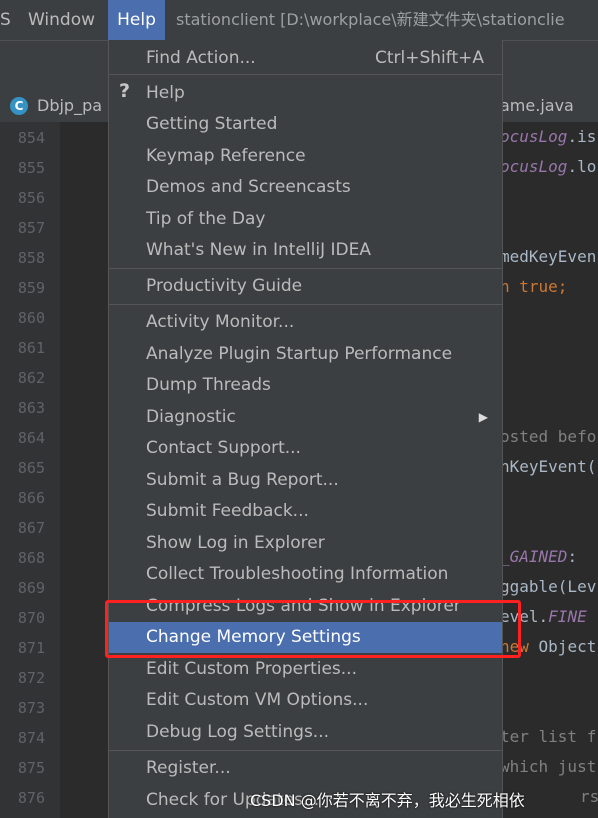 This screenshot has height=818, width=598. I want to click on line-number: 863, so click(31, 408).